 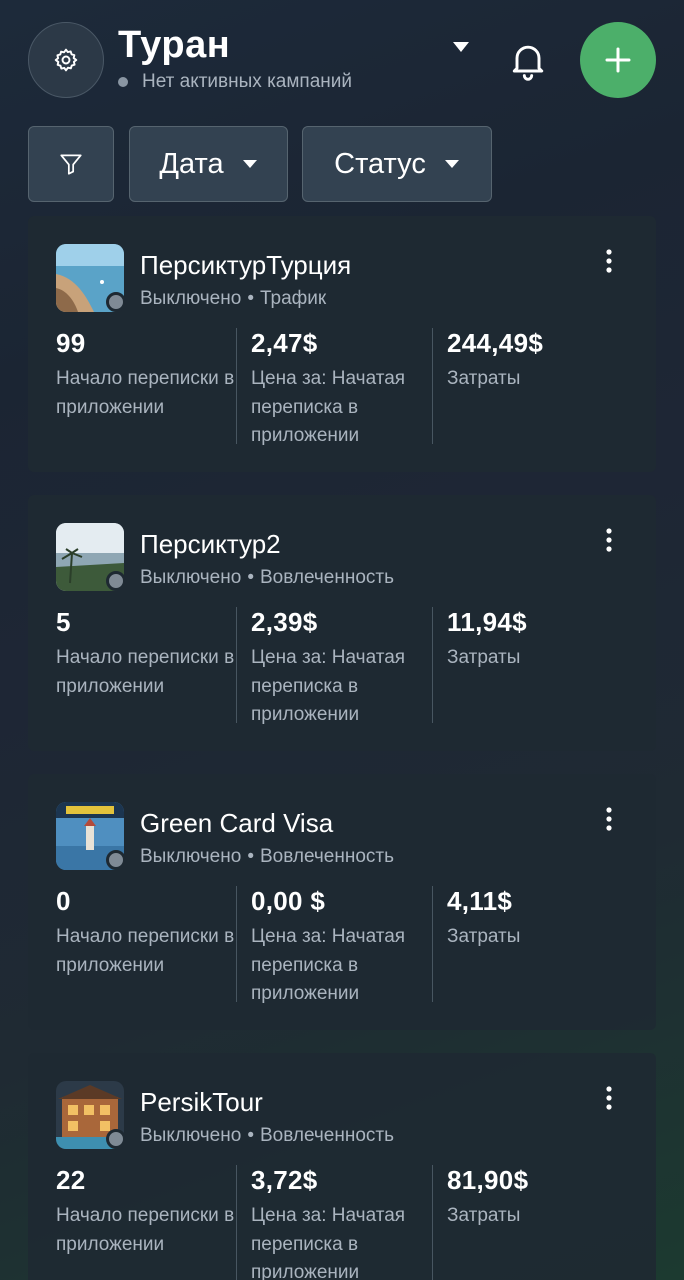 What do you see at coordinates (284, 1180) in the screenshot?
I see `metric-value: 3,72$` at bounding box center [284, 1180].